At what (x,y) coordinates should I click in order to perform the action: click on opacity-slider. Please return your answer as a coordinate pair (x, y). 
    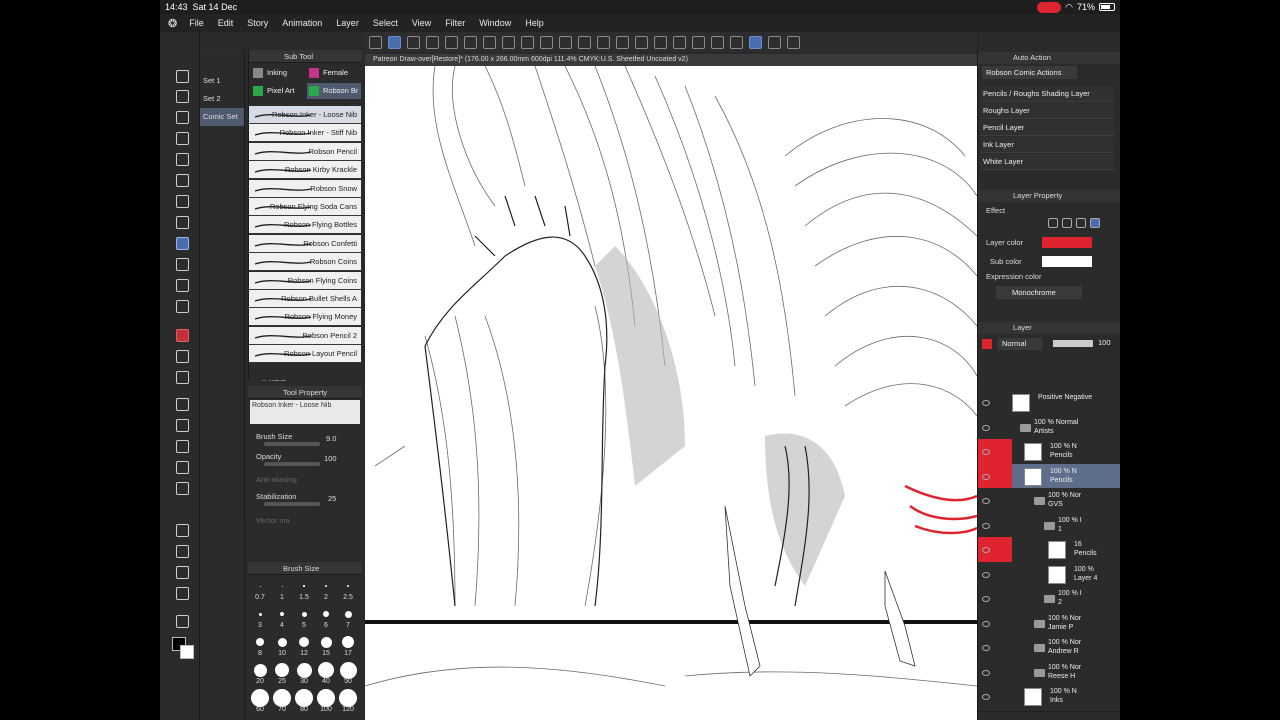
    Looking at the image, I should click on (292, 464).